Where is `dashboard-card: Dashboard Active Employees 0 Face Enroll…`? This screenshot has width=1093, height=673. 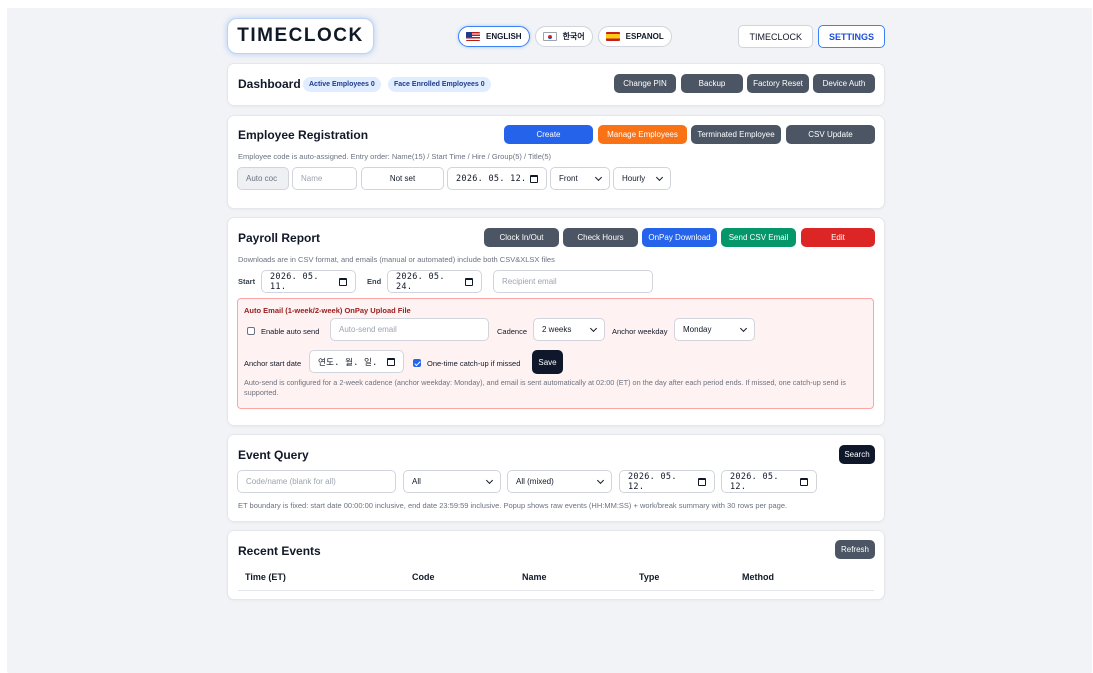
dashboard-card: Dashboard Active Employees 0 Face Enroll… is located at coordinates (556, 84).